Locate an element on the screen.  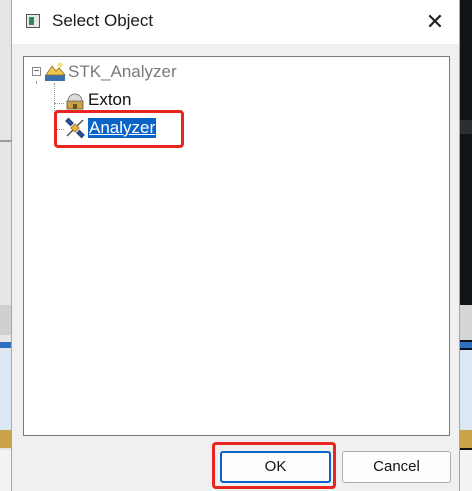
background-app-left-edge is located at coordinates (5, 245).